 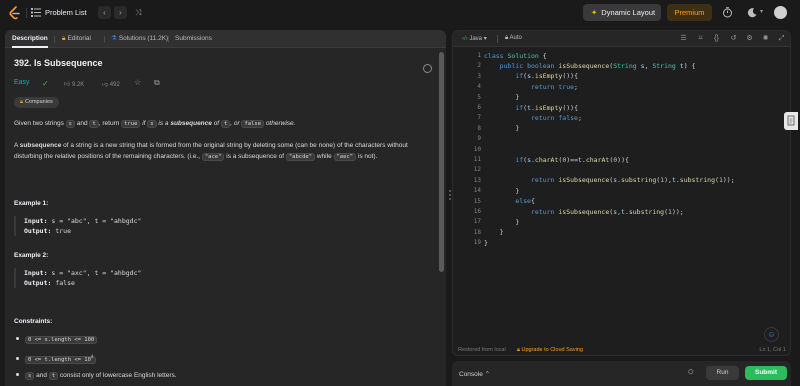 I want to click on companies-tag: 🔒︎ Companies, so click(x=36, y=102).